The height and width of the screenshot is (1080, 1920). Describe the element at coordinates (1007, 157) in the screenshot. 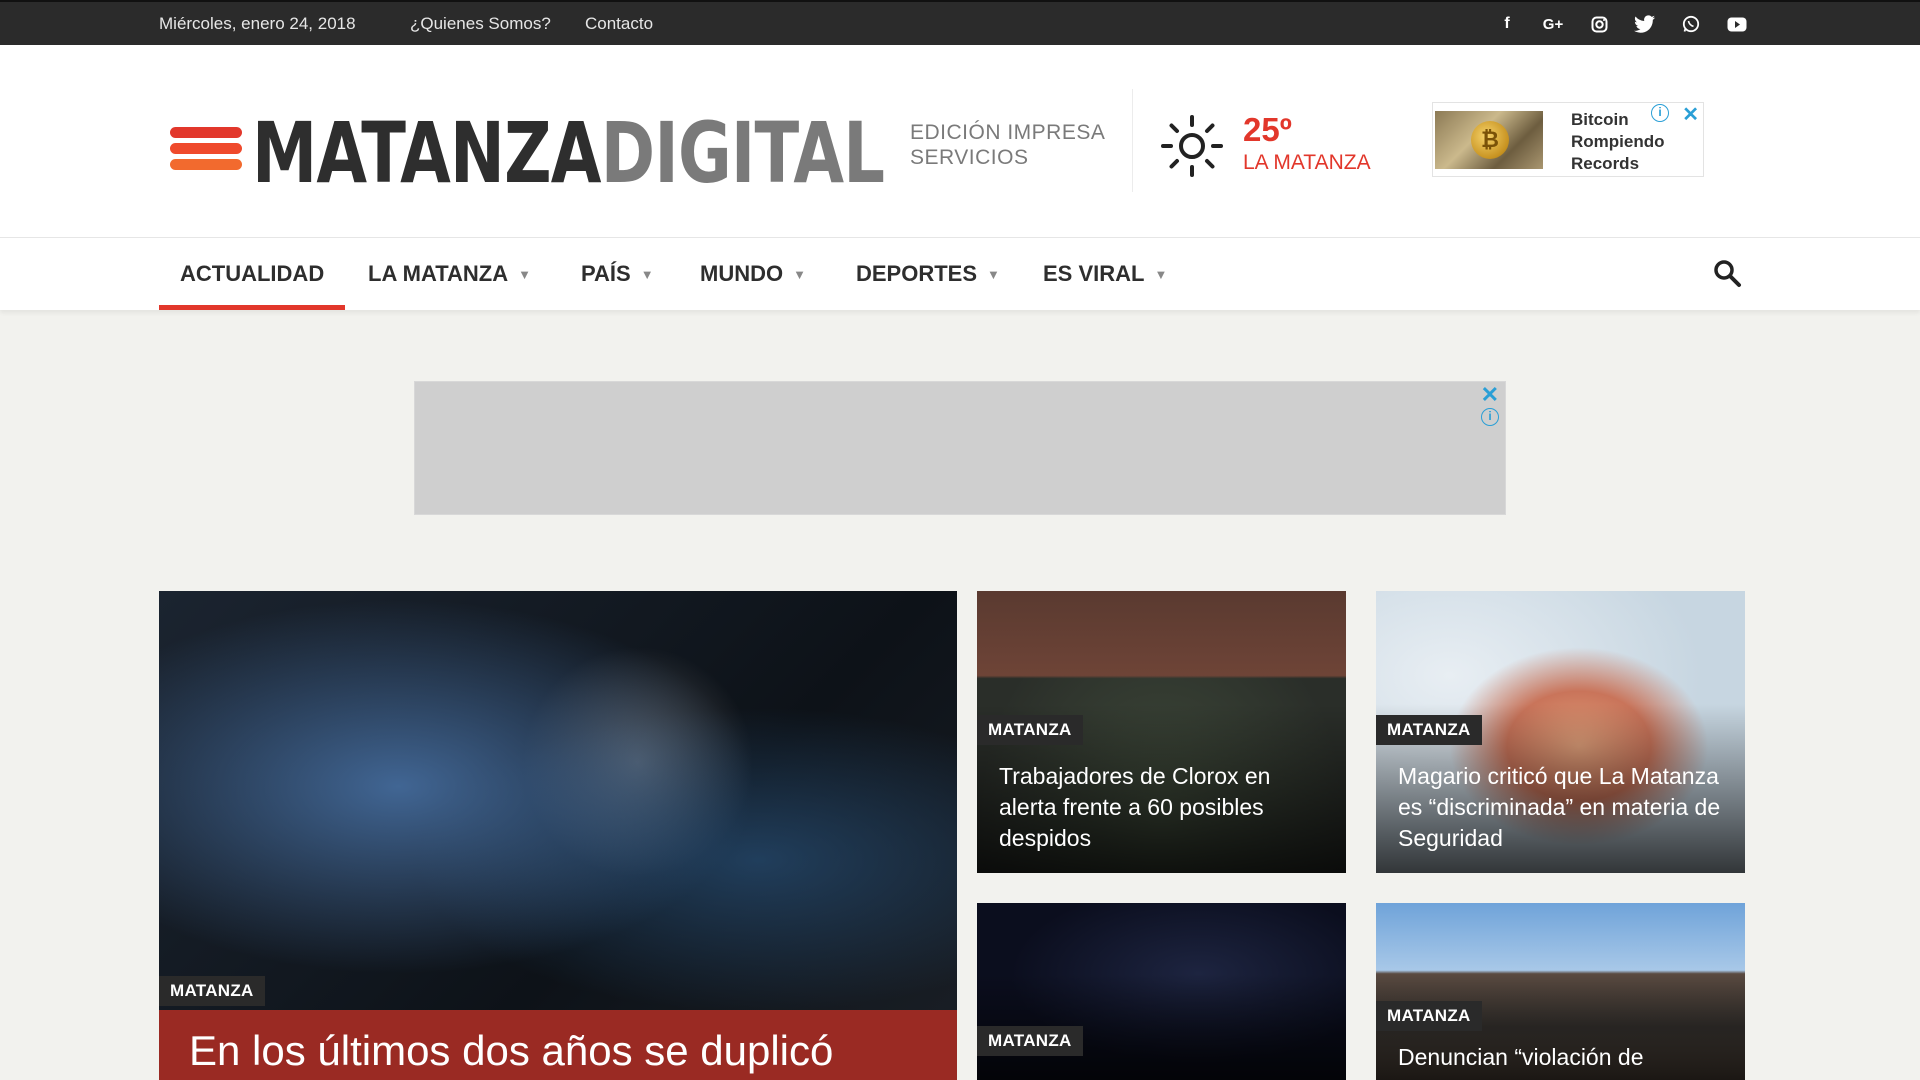

I see `servicios-link: SERVICIOS` at that location.